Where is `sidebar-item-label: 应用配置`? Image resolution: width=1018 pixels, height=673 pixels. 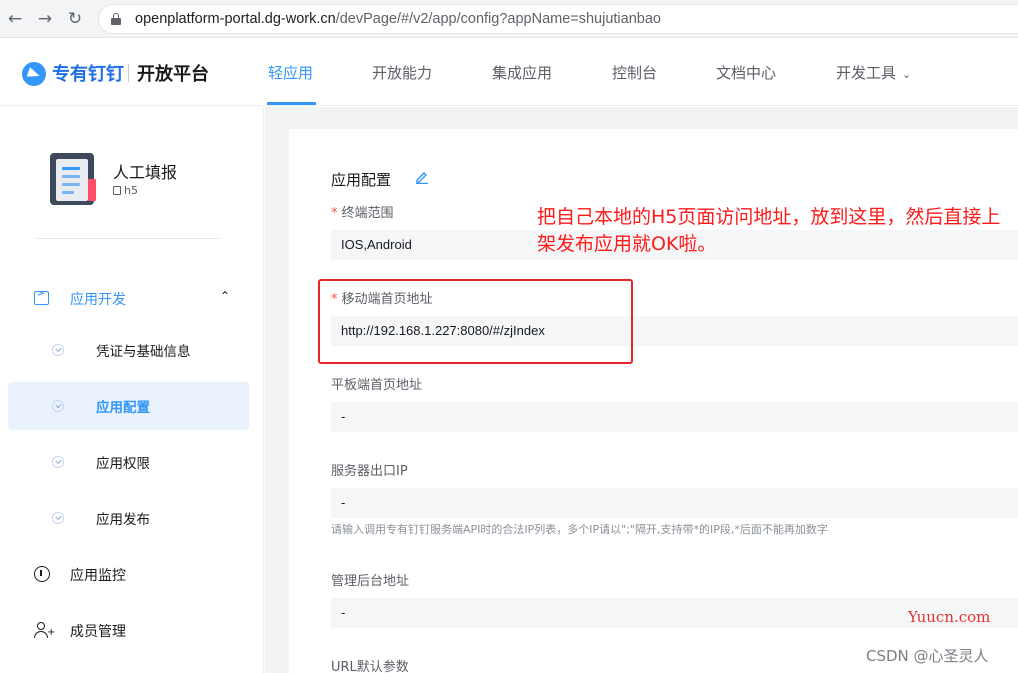 sidebar-item-label: 应用配置 is located at coordinates (123, 406).